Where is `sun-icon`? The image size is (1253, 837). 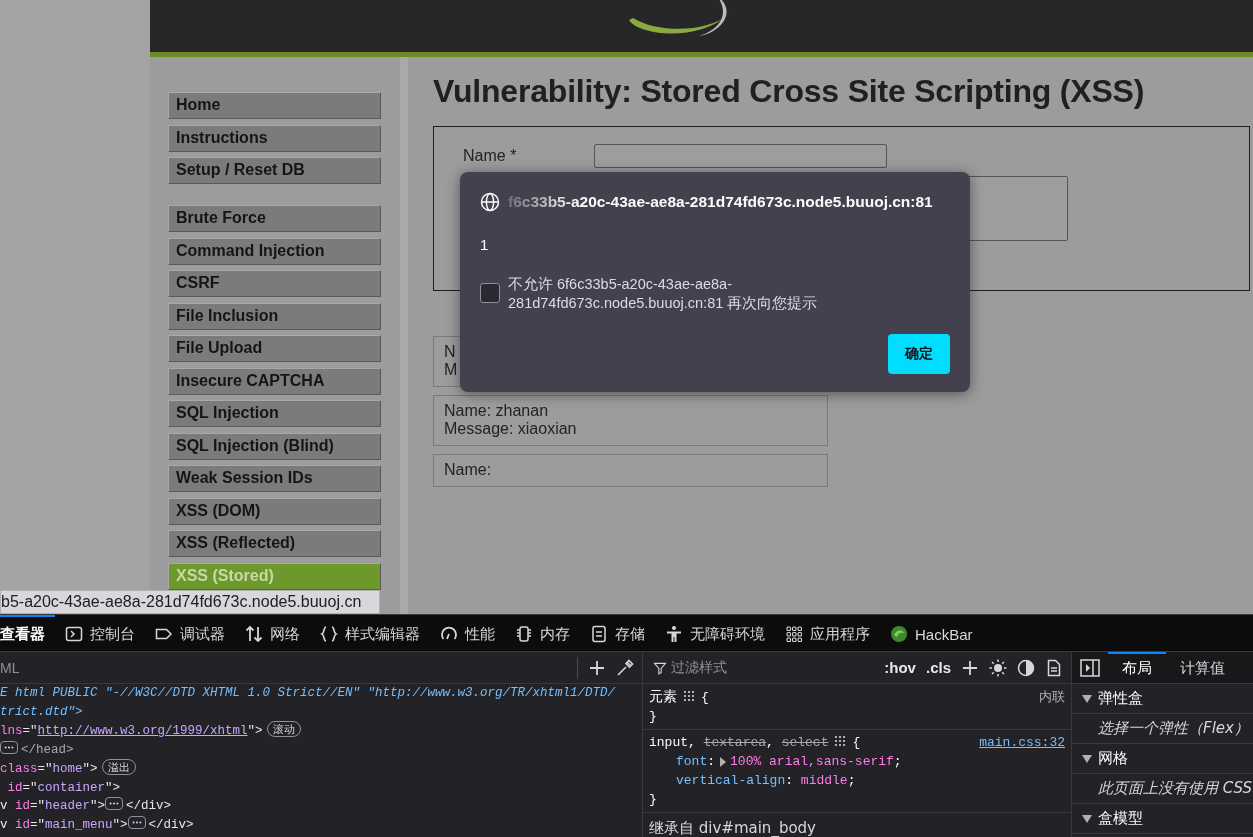
sun-icon is located at coordinates (998, 667).